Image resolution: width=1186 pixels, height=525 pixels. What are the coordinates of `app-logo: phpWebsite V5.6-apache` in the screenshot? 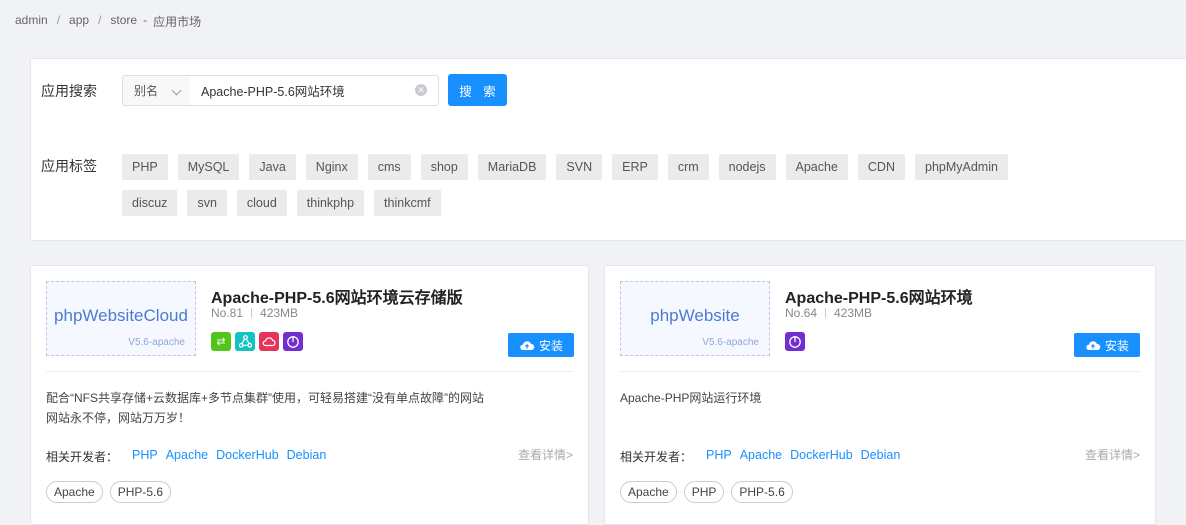 It's located at (695, 318).